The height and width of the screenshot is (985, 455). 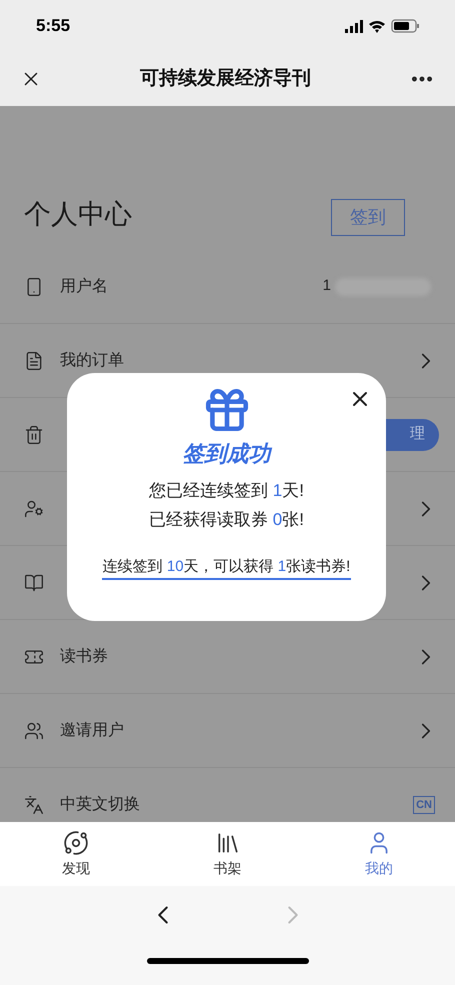 I want to click on dialog-title: 签到成功, so click(x=226, y=454).